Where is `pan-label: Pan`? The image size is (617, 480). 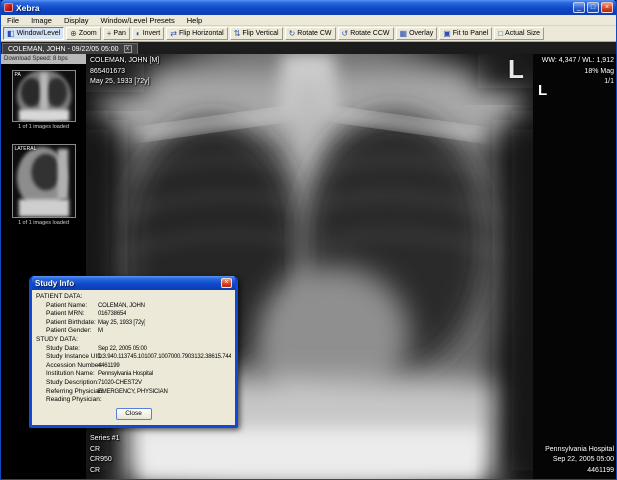 pan-label: Pan is located at coordinates (119, 33).